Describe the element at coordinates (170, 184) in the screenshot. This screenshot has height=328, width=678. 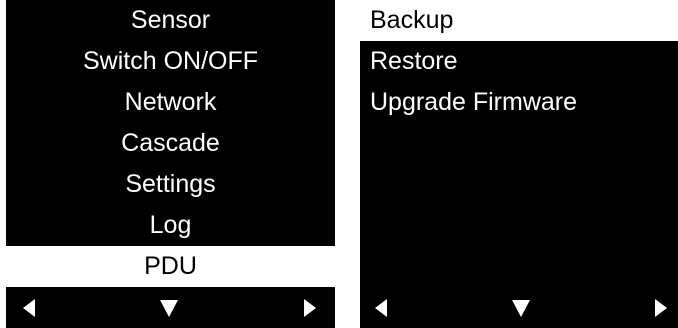
I see `menu-item-settings: Settings` at that location.